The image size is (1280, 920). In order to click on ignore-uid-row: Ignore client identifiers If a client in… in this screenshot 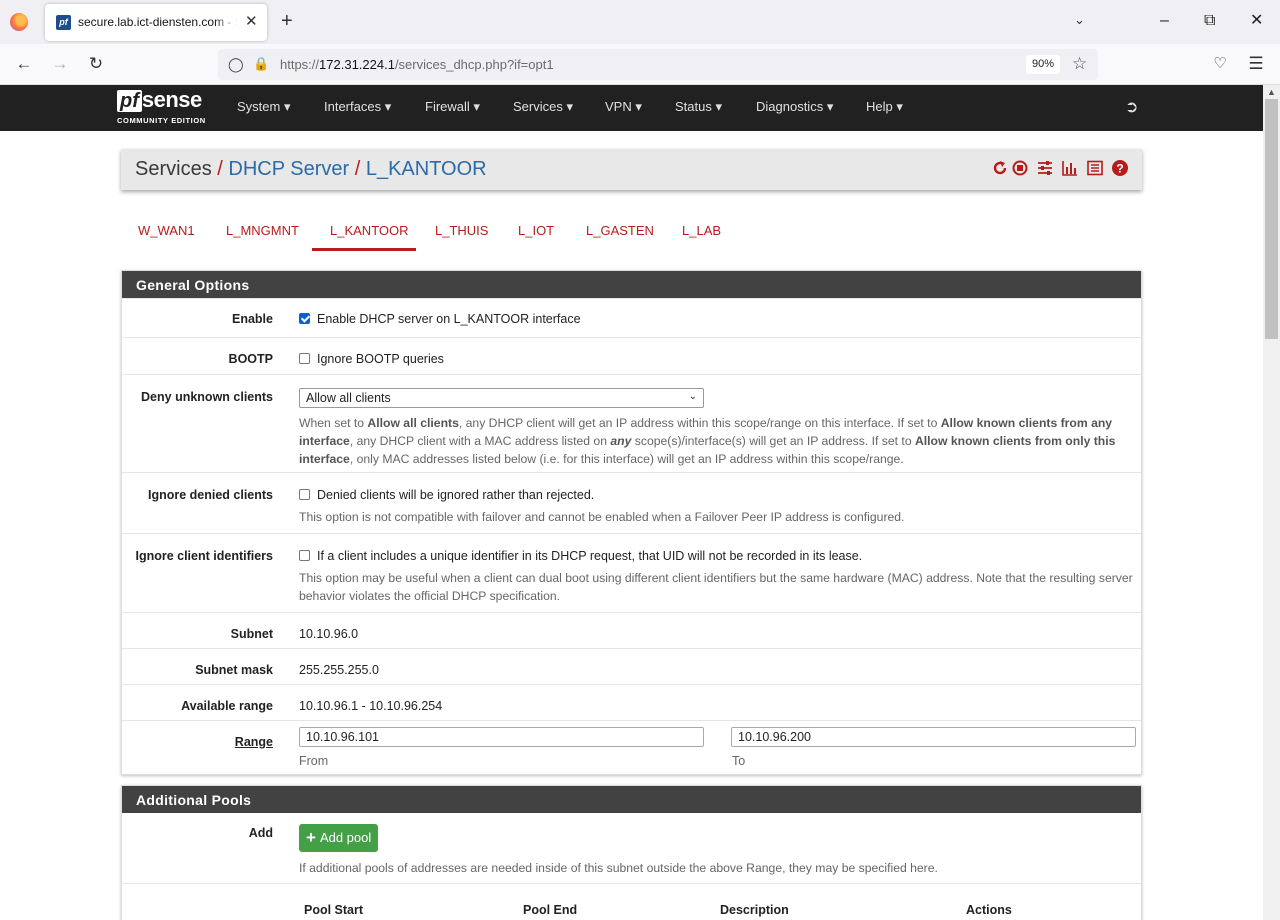, I will do `click(631, 572)`.